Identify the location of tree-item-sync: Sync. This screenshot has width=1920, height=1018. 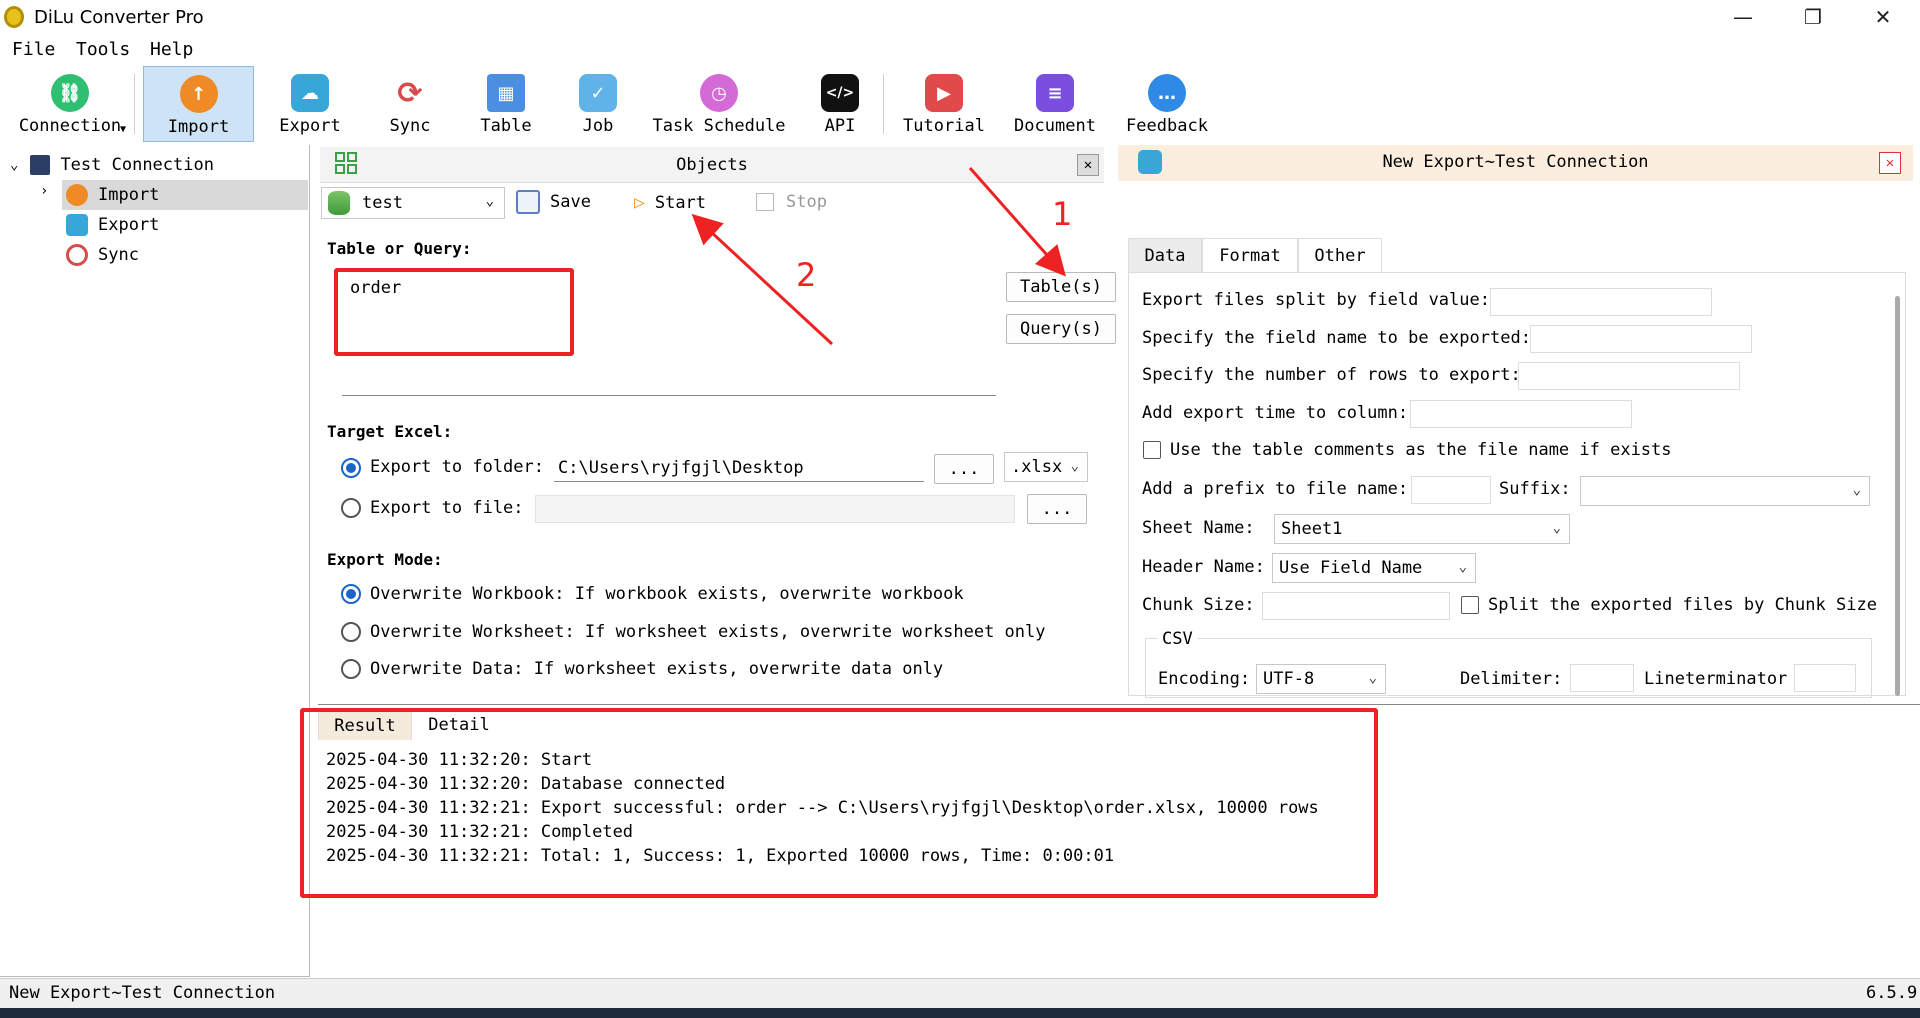
(185, 255).